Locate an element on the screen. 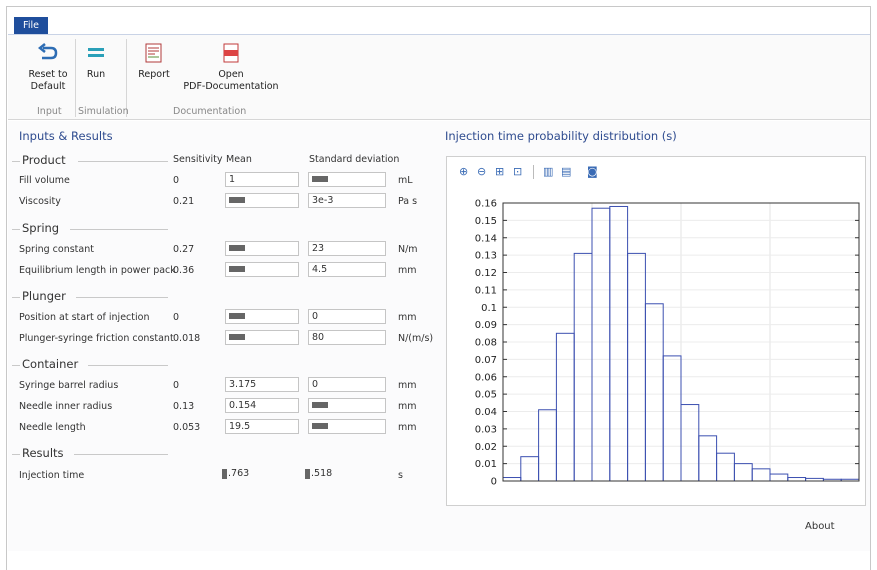  header-standard-deviation: Standard deviation is located at coordinates (354, 159).